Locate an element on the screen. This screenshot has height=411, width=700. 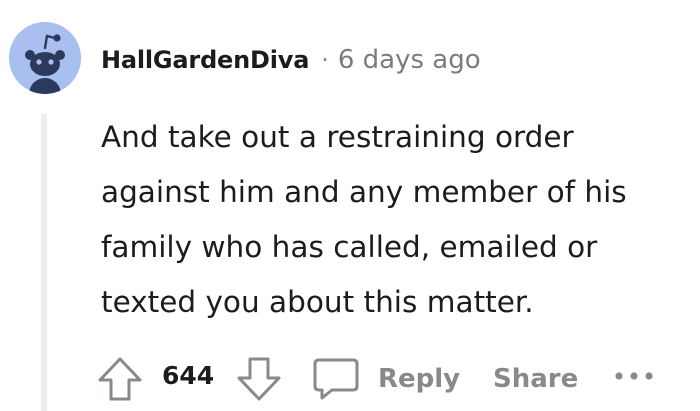
timestamp: 6 days ago is located at coordinates (409, 60).